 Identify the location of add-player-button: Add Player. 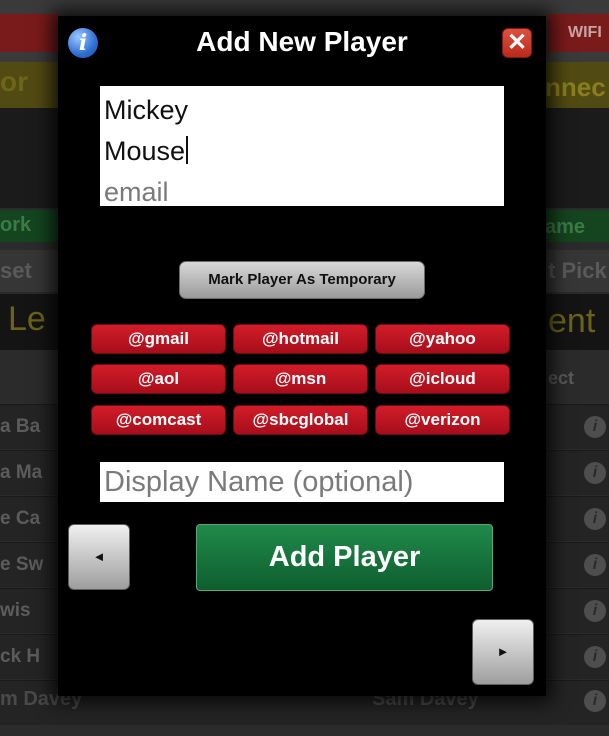
(344, 557).